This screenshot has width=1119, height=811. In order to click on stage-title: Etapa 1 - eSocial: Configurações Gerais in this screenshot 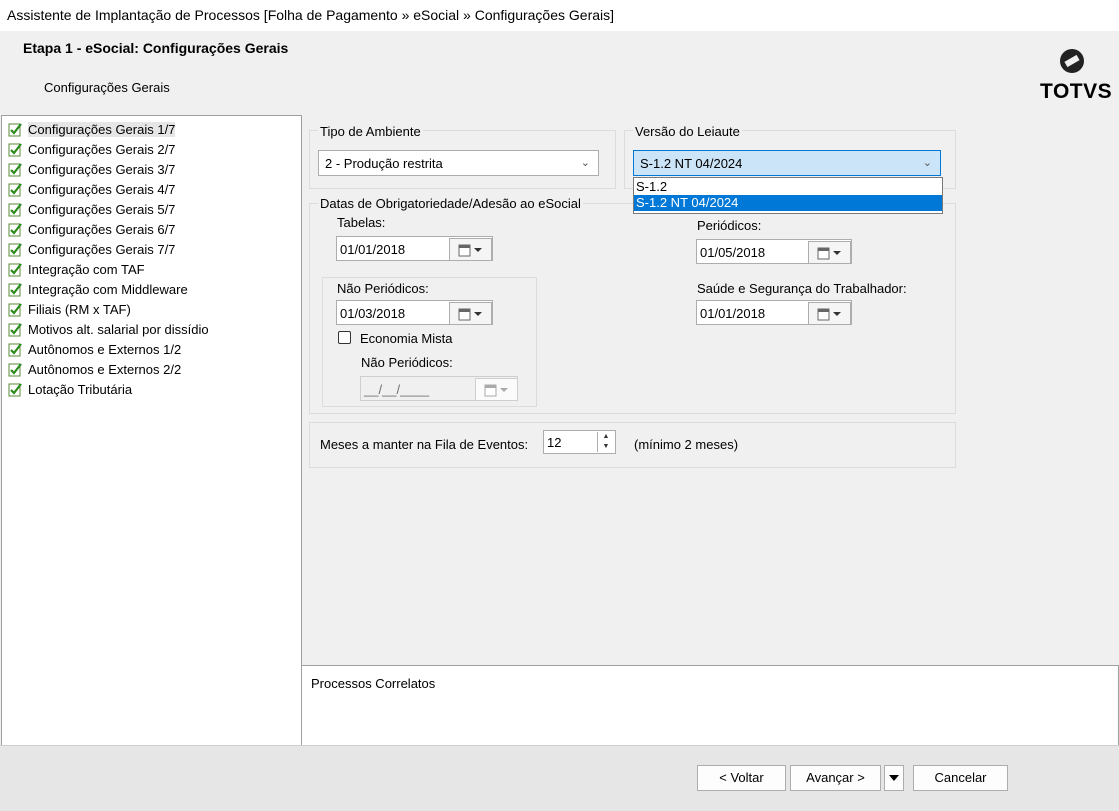, I will do `click(156, 48)`.